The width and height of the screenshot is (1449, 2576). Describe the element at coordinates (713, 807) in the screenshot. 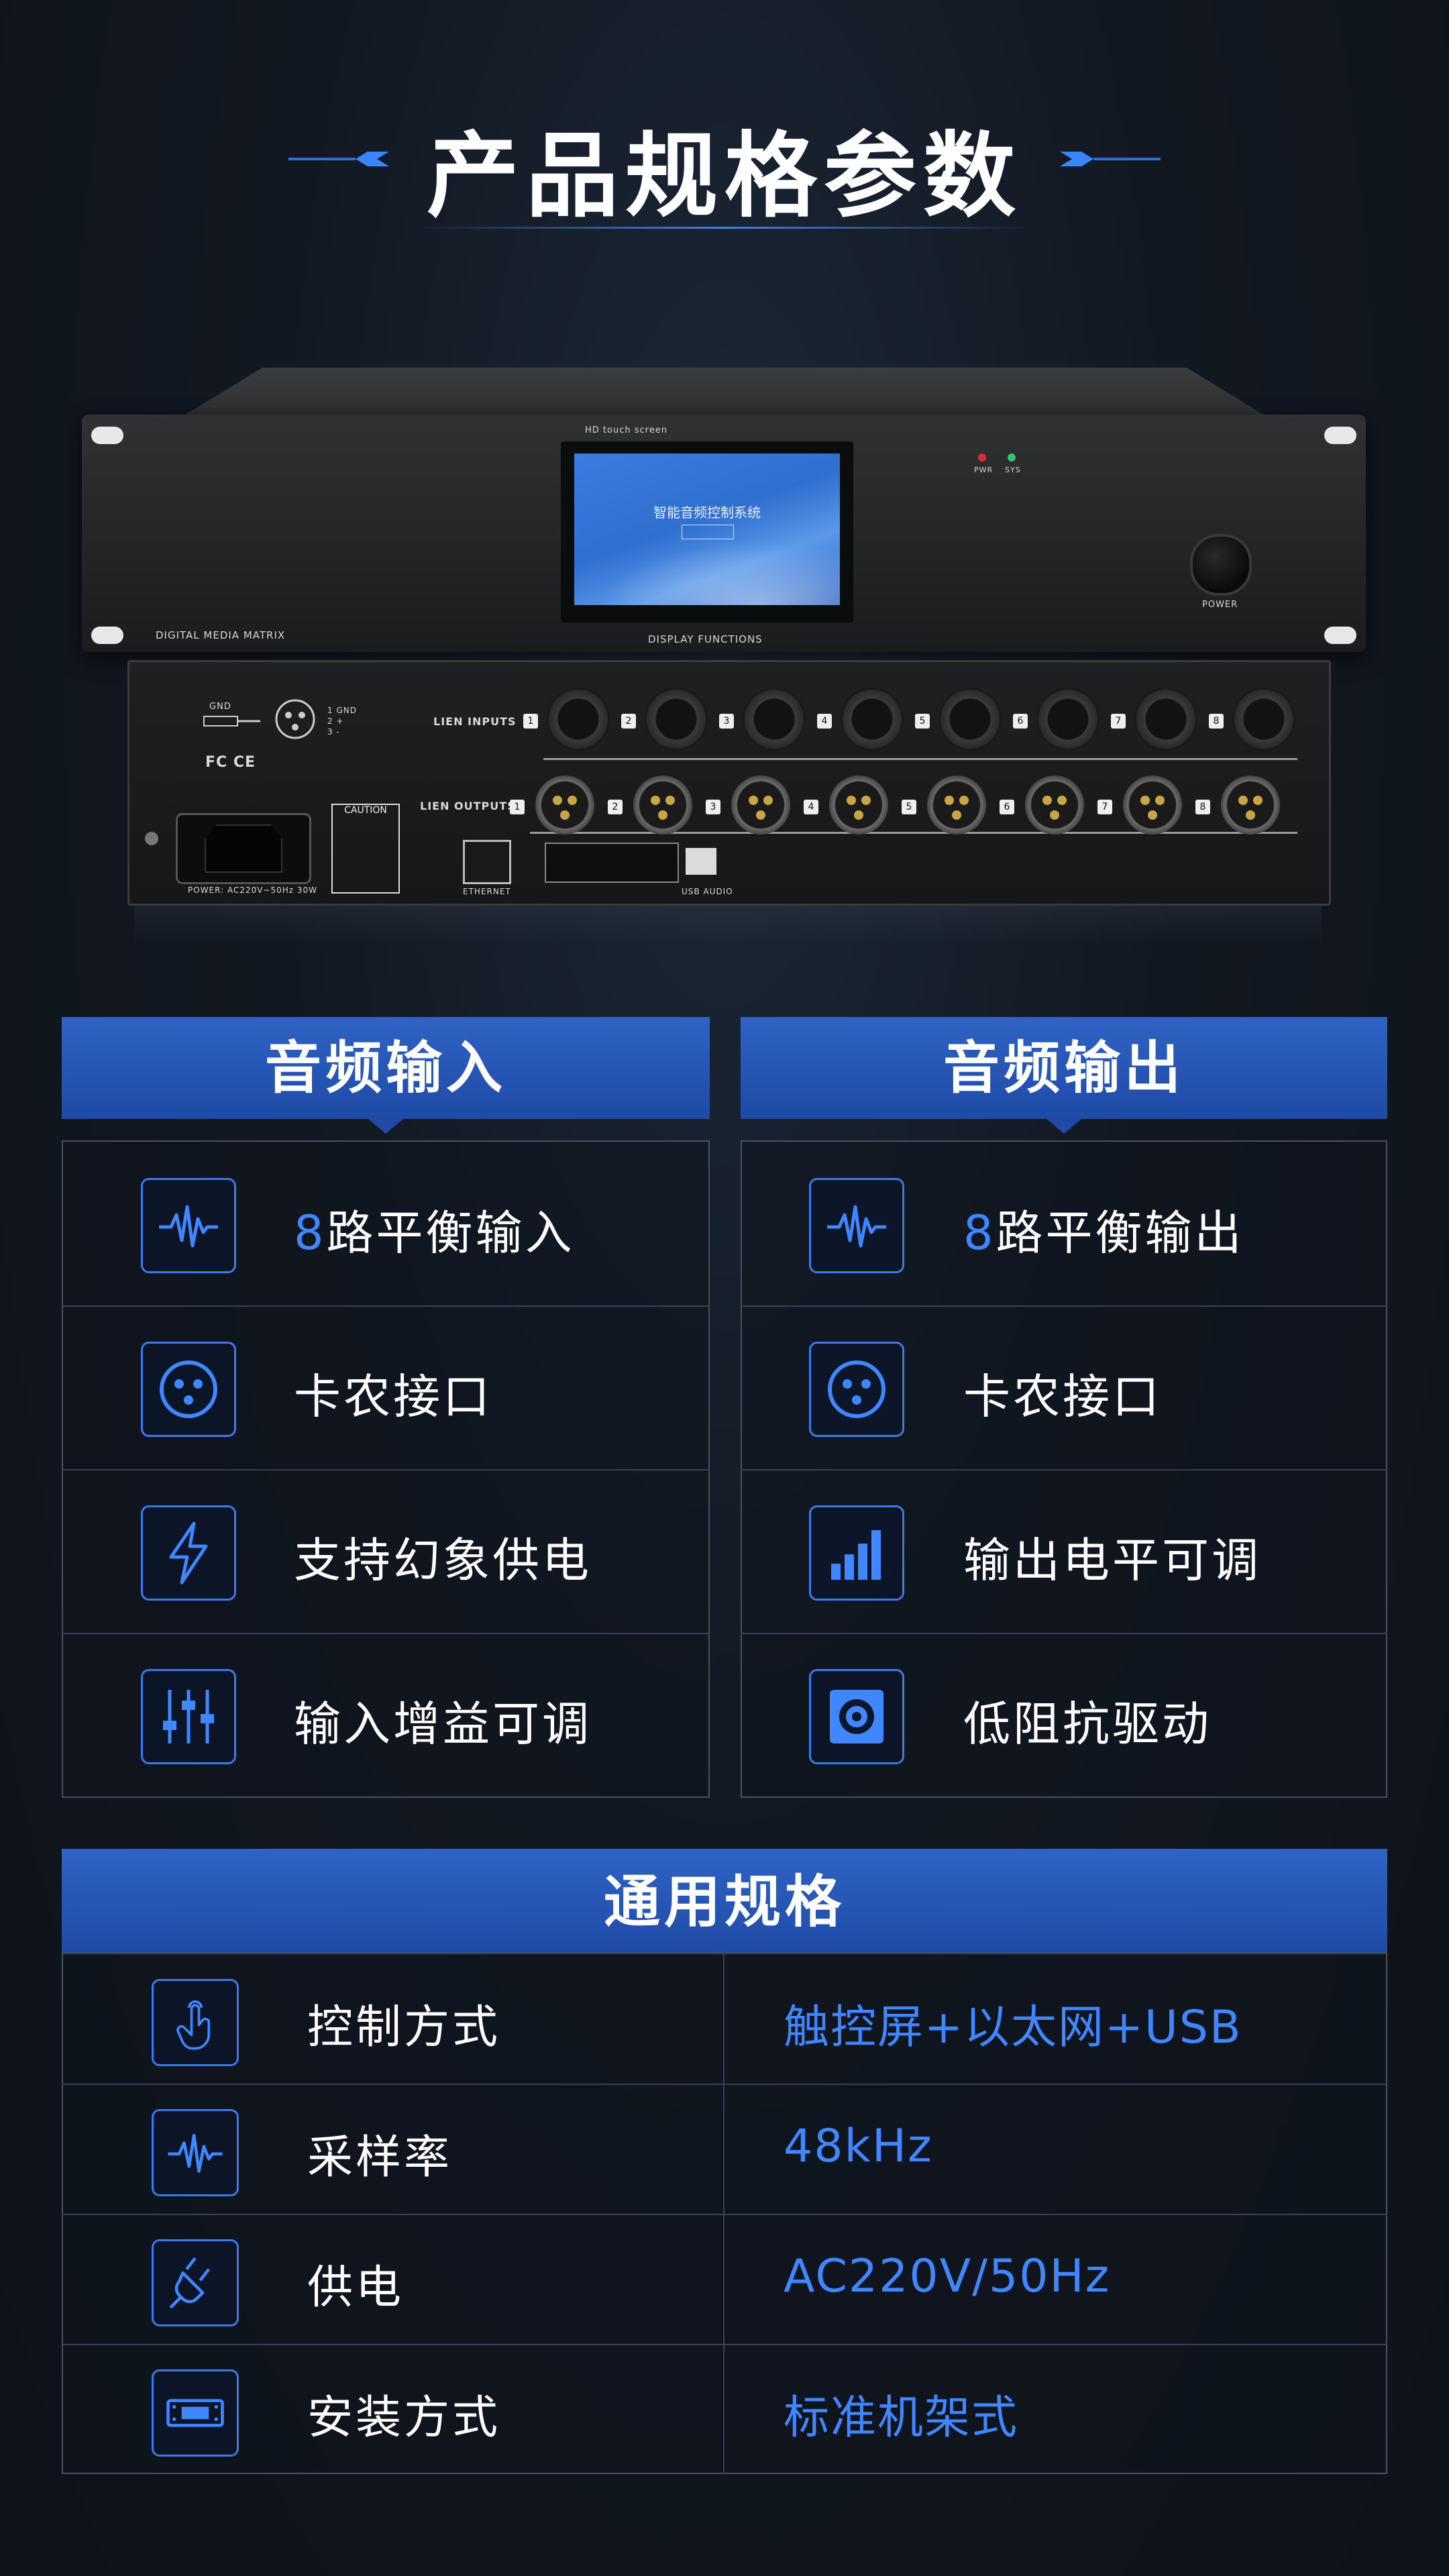

I see `output-channel-number: 3` at that location.